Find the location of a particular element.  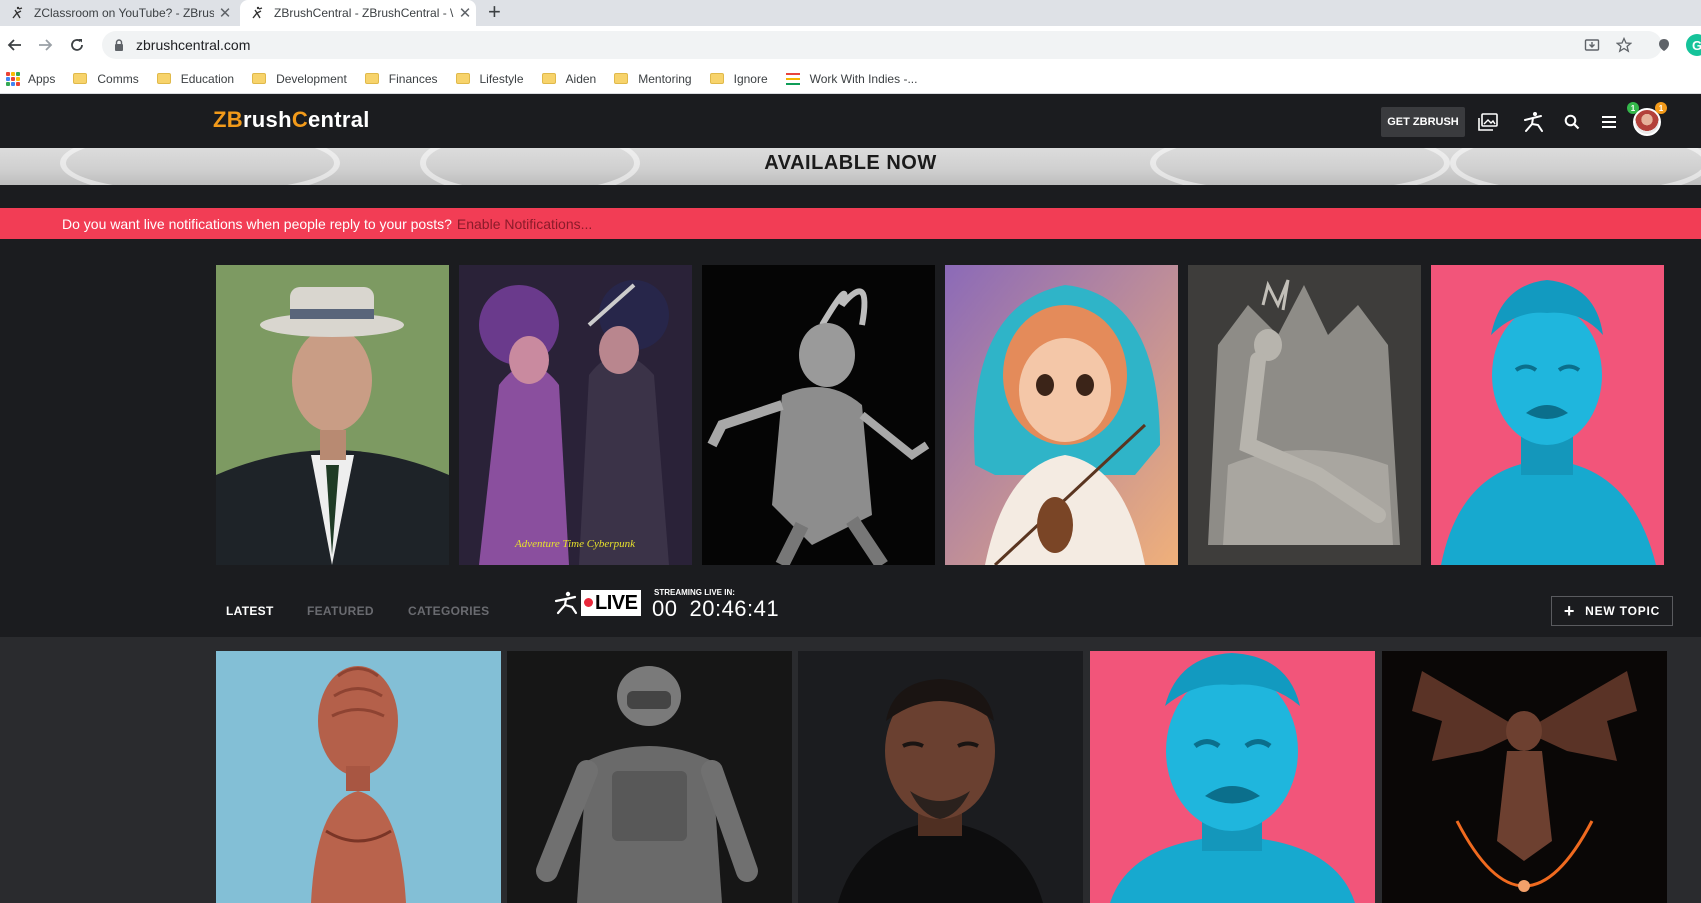

violin-girl-image is located at coordinates (1061, 415).